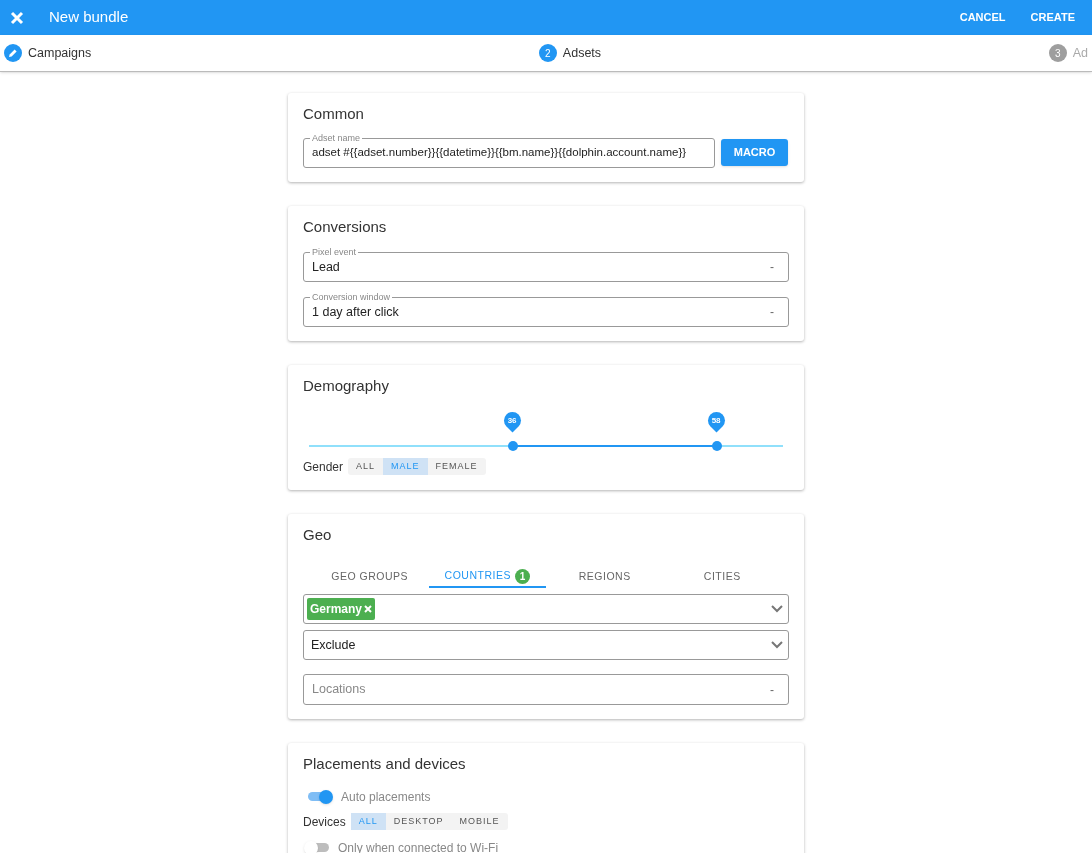  I want to click on close-icon, so click(17, 17).